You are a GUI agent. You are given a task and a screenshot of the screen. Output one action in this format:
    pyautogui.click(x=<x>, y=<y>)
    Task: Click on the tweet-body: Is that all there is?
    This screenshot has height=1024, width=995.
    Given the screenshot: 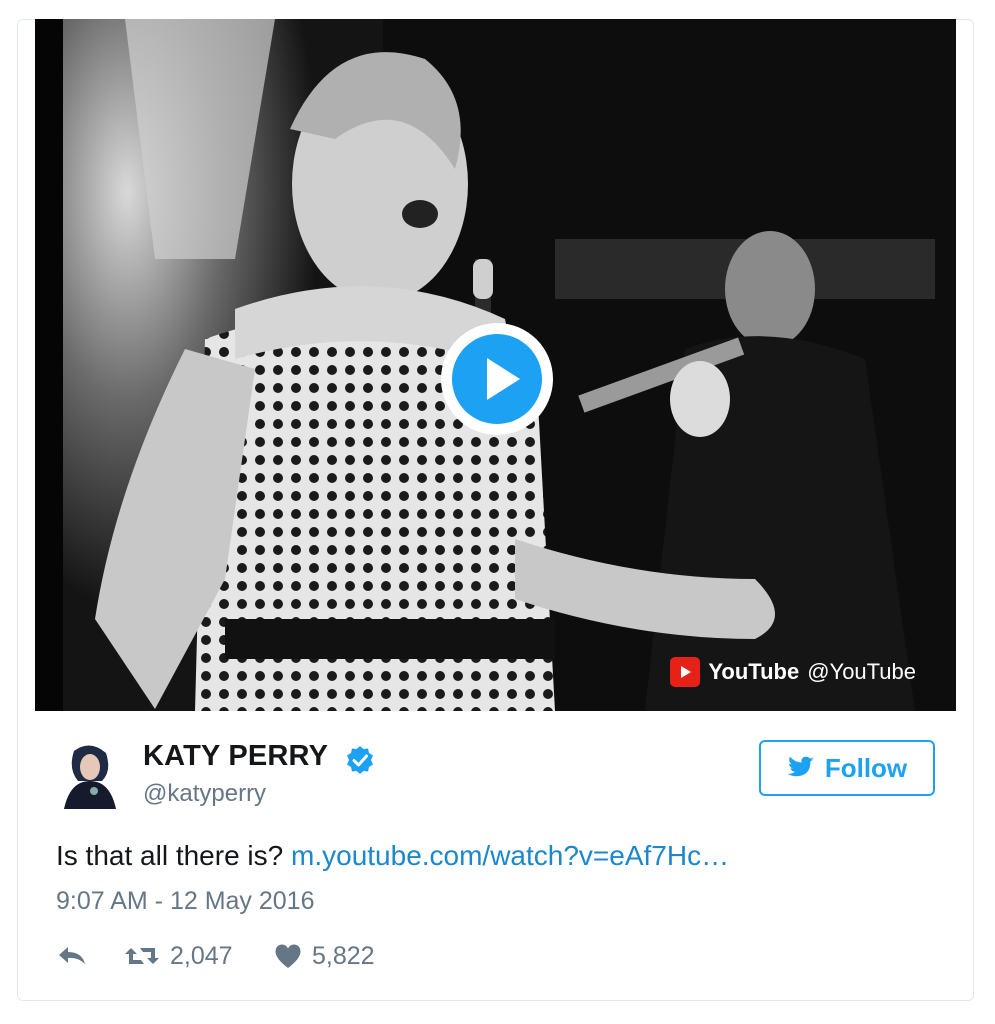 What is the action you would take?
    pyautogui.click(x=170, y=855)
    